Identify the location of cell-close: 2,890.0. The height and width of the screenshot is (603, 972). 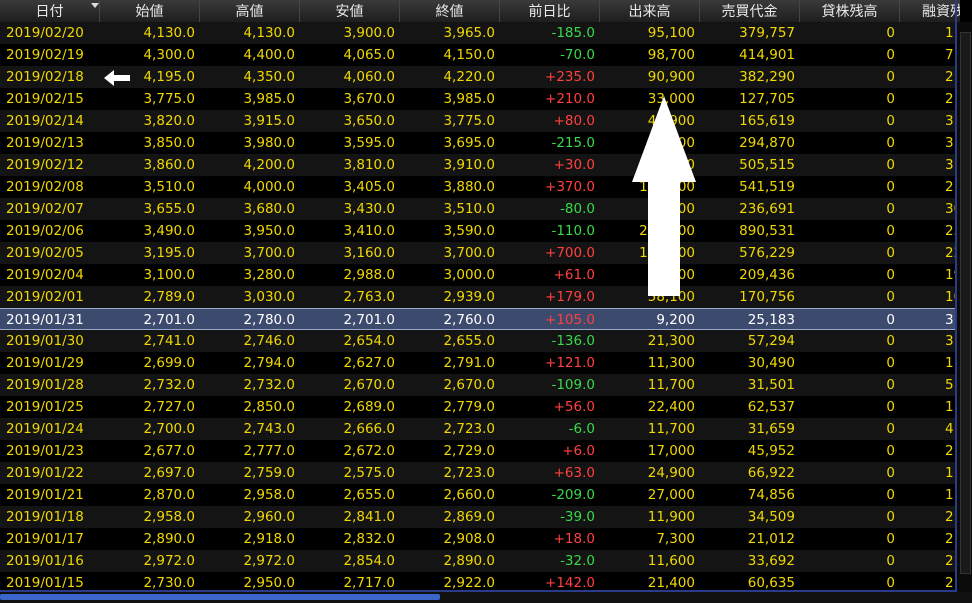
(469, 561).